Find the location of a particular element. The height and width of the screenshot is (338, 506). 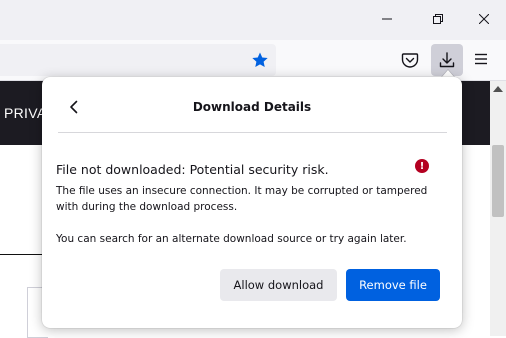

minimize-button is located at coordinates (387, 19).